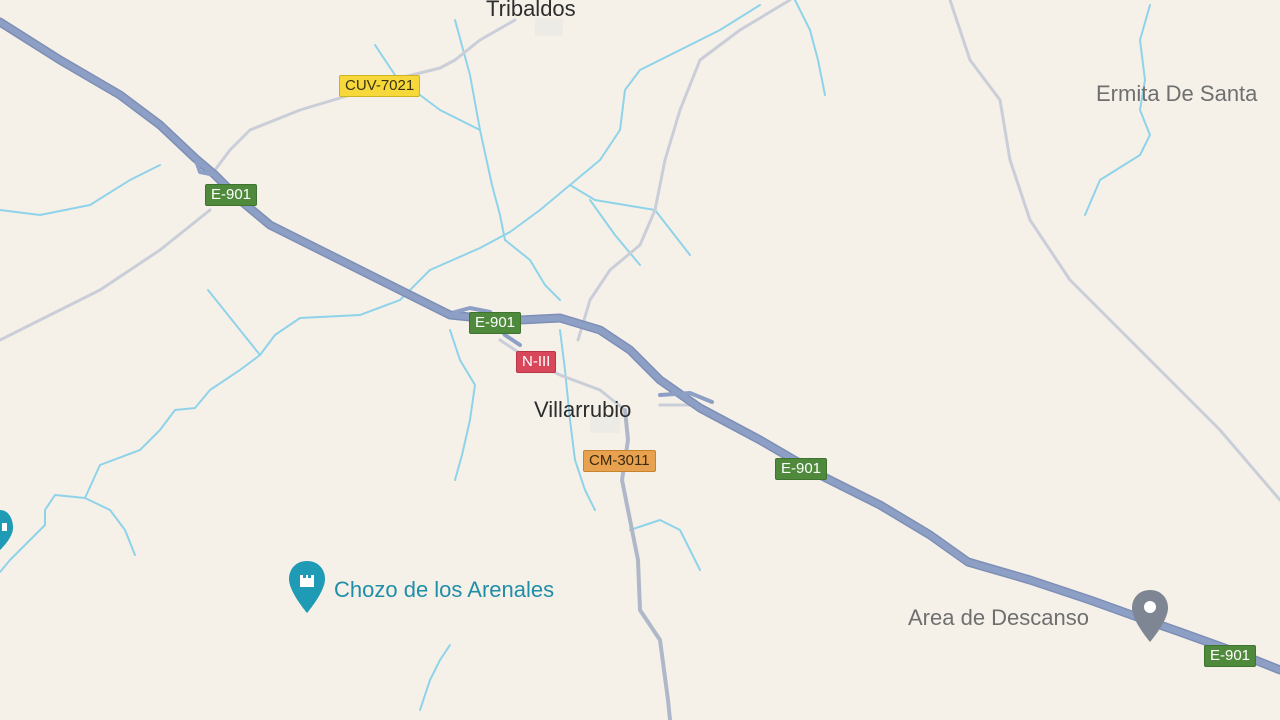 This screenshot has height=720, width=1280. I want to click on poi-label-chozo: Chozo de los Arenales, so click(444, 590).